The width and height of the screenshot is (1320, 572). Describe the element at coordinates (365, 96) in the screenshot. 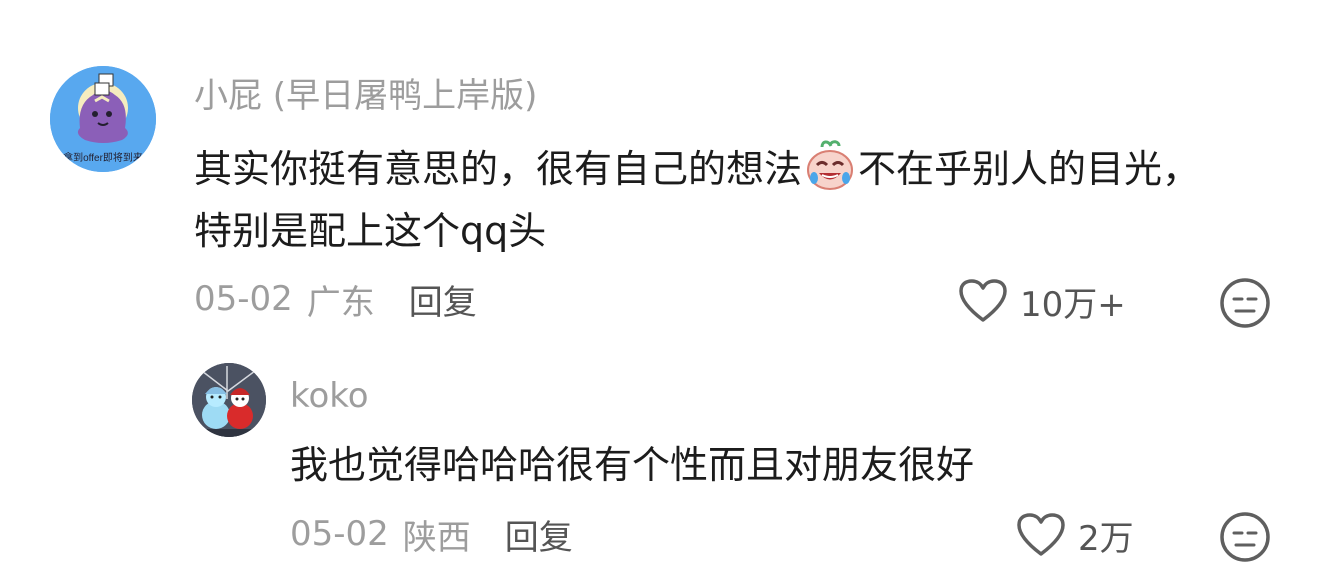

I see `comment-username: 小屁 (早日屠鸭上岸版)` at that location.